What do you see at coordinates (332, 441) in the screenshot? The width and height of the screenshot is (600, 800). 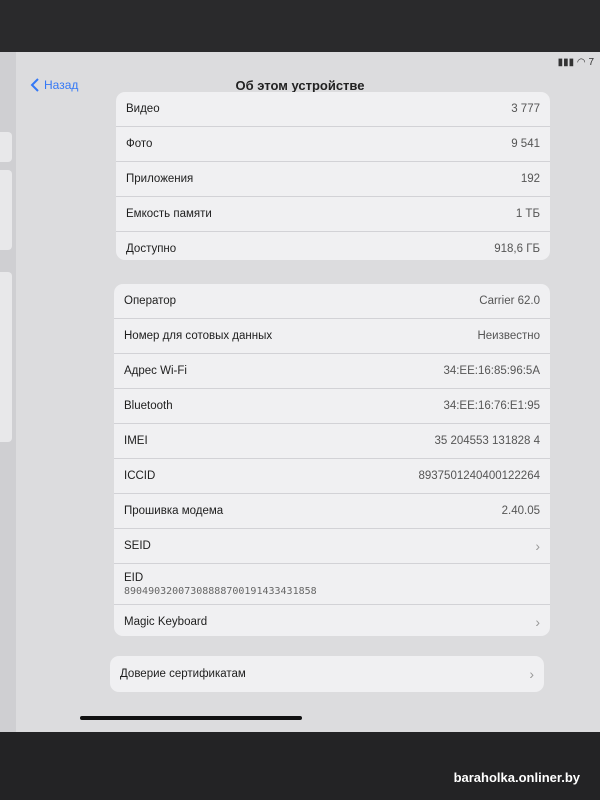 I see `row-imei: IMEI 35 204553 131828 4` at bounding box center [332, 441].